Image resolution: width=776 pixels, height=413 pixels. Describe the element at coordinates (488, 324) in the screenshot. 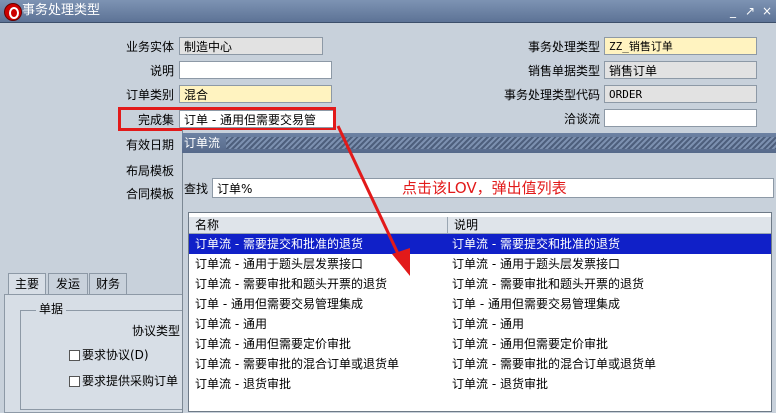

I see `row-desc-cell: 订单流 - 通用` at that location.